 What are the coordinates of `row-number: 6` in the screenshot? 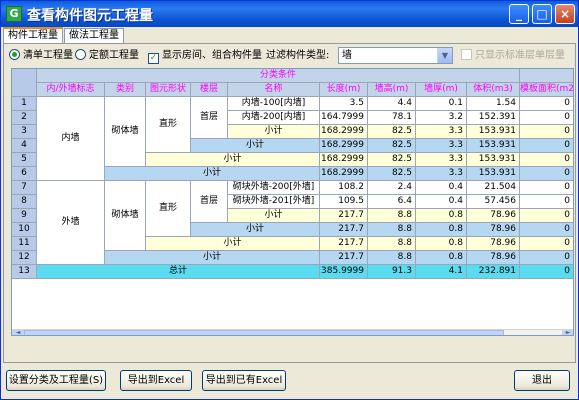 It's located at (24, 174).